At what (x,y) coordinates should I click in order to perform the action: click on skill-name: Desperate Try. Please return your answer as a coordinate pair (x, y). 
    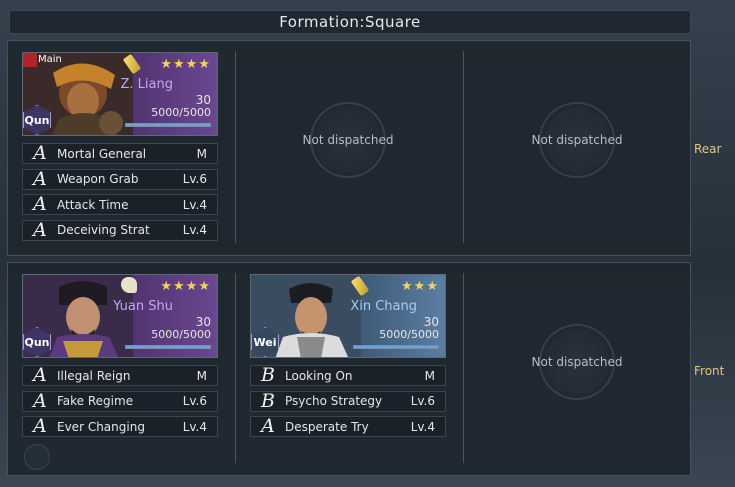
    Looking at the image, I should click on (327, 426).